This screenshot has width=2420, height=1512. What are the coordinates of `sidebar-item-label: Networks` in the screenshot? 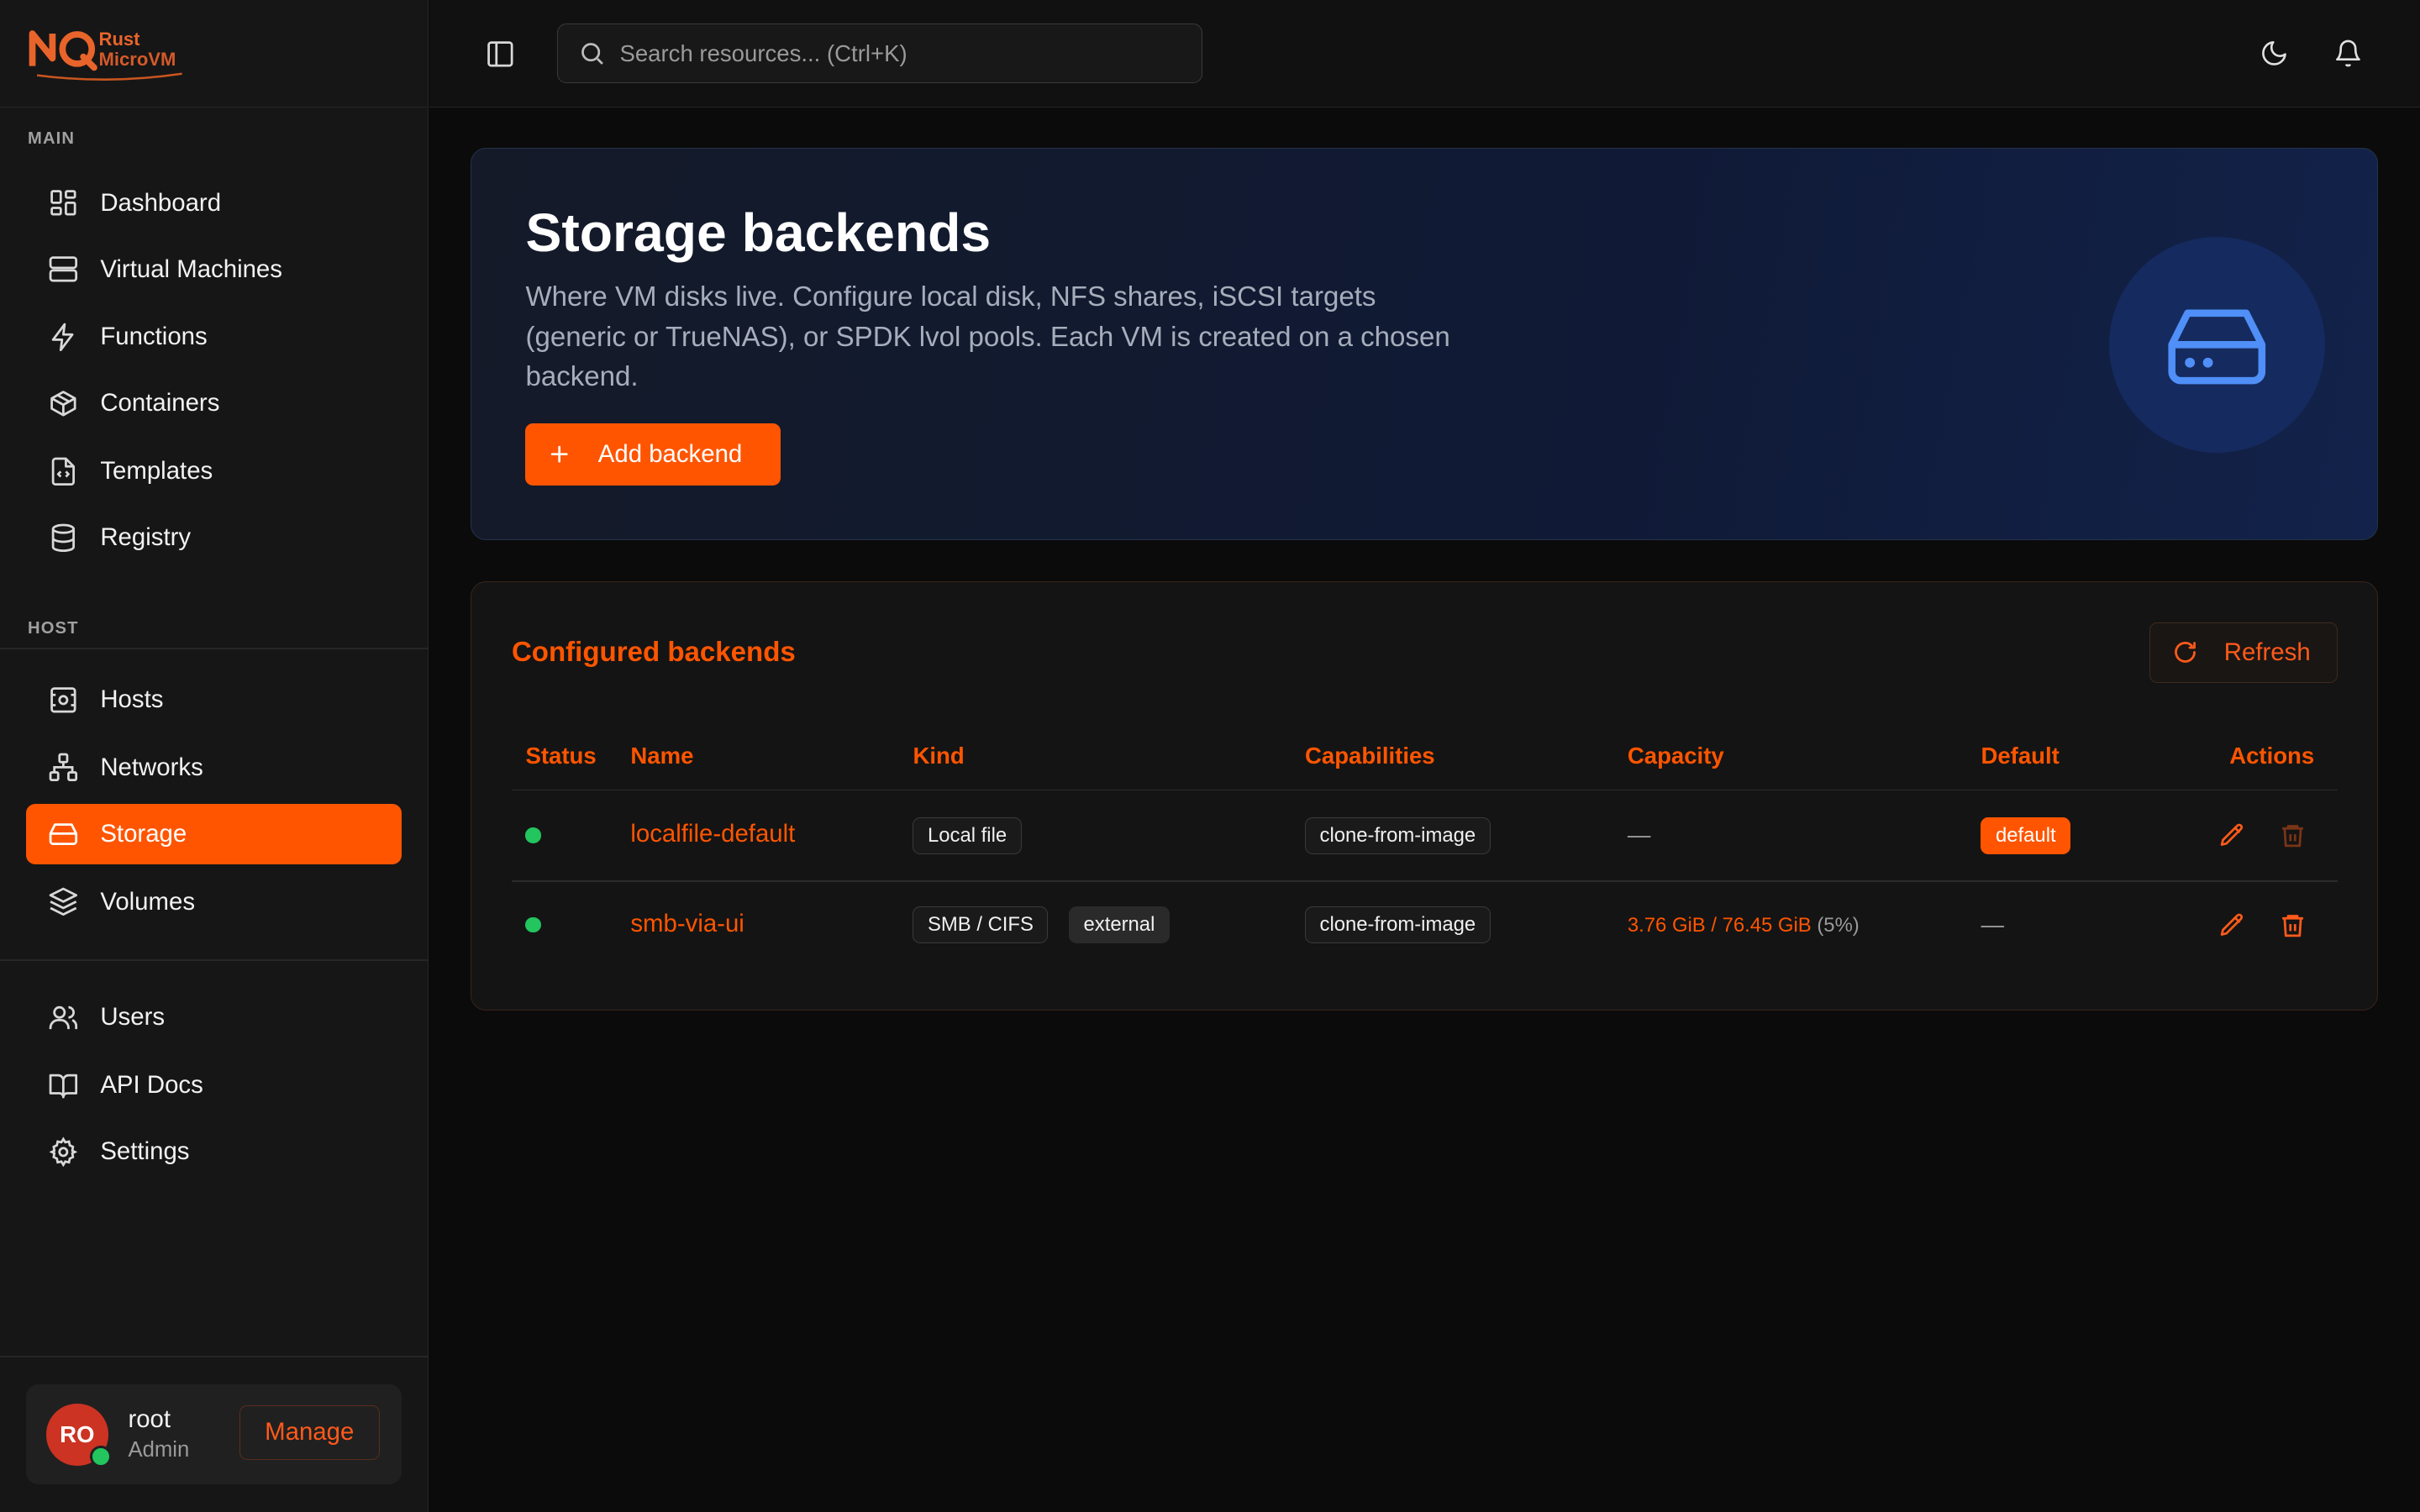 It's located at (151, 767).